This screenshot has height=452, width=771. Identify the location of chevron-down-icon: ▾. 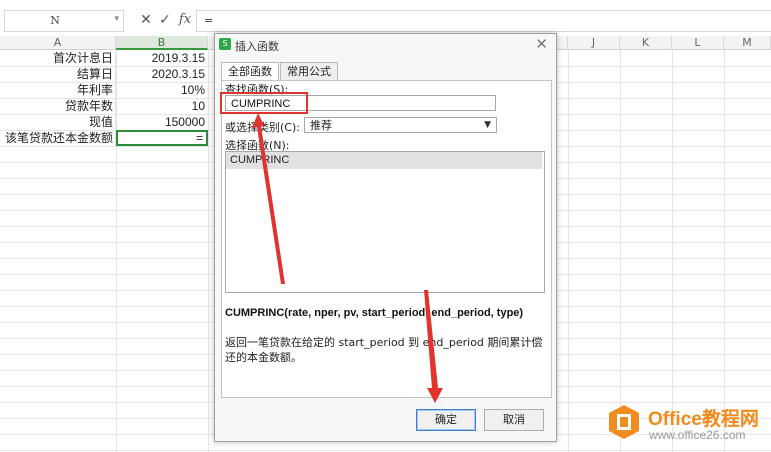
(116, 19).